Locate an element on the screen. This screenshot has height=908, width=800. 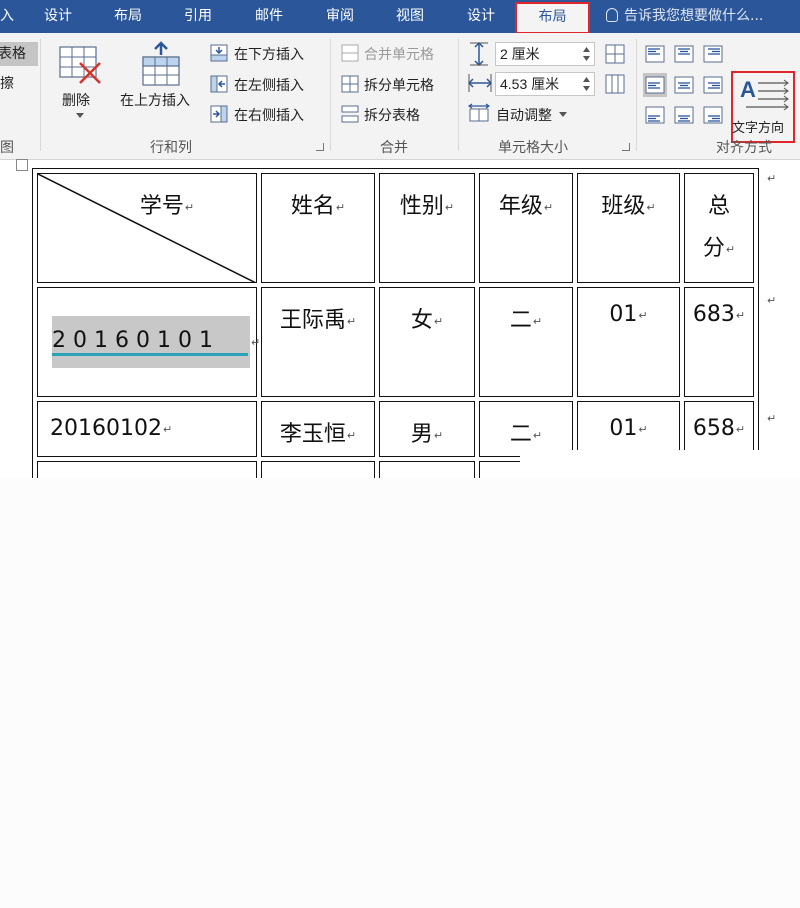
tab-view: 视图 is located at coordinates (410, 16).